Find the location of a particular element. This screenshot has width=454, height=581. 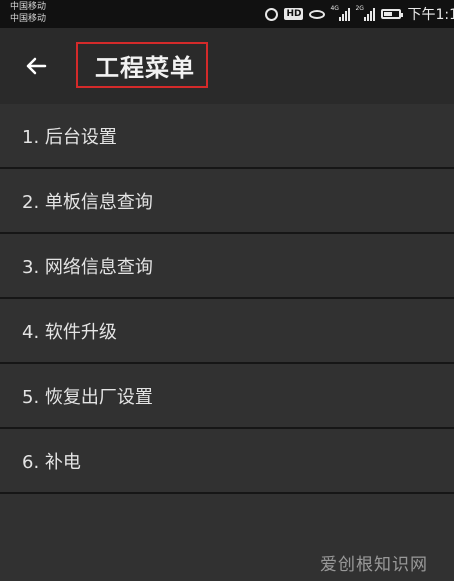

carrier-label-1: 中国移动 is located at coordinates (28, 7).